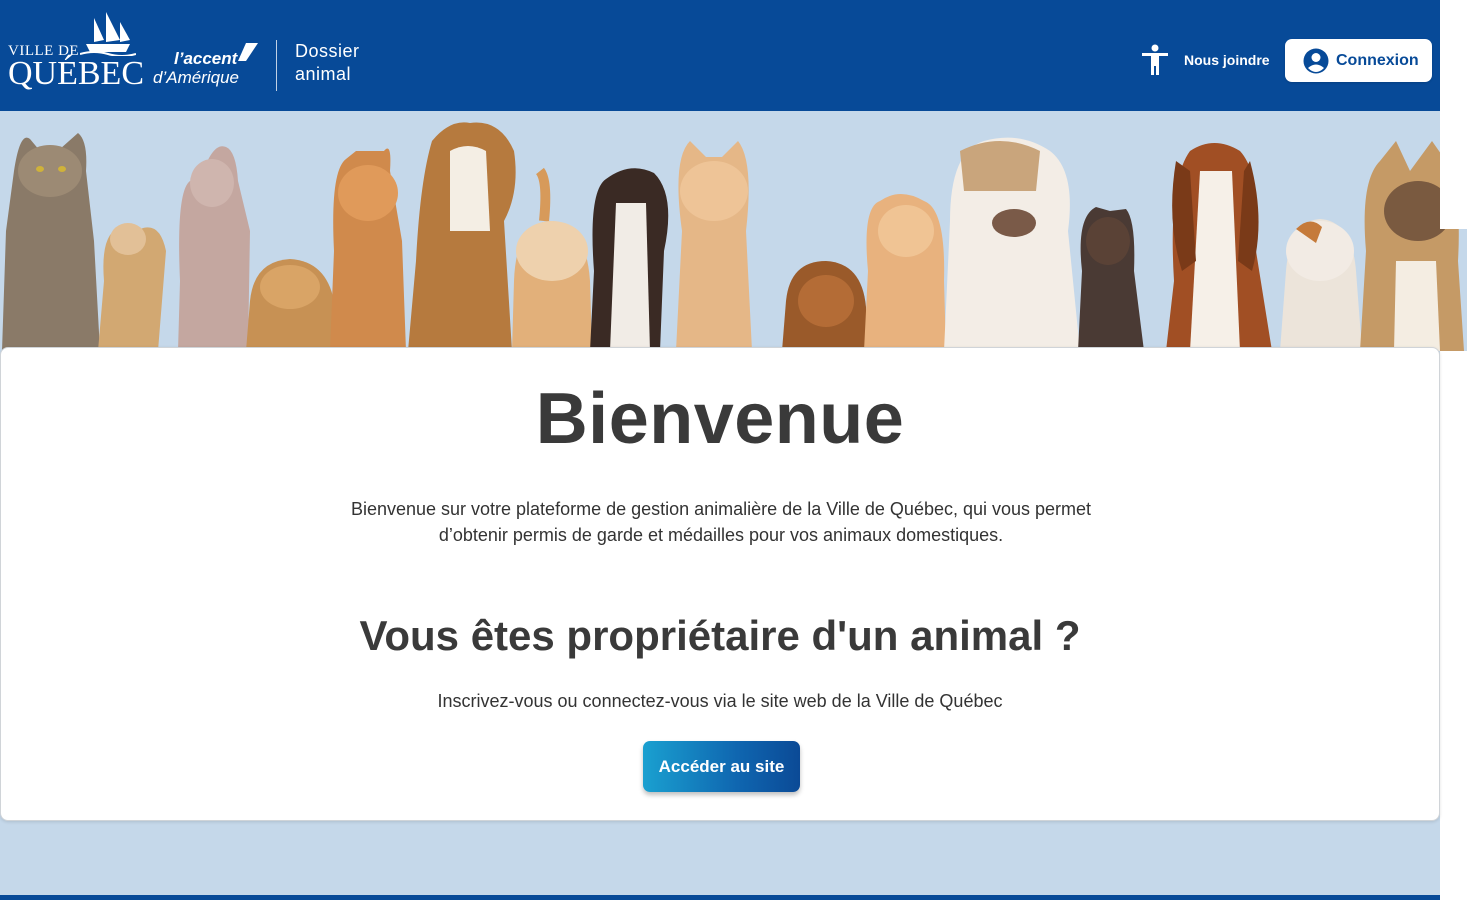 The width and height of the screenshot is (1467, 900). I want to click on footer-strip, so click(720, 897).